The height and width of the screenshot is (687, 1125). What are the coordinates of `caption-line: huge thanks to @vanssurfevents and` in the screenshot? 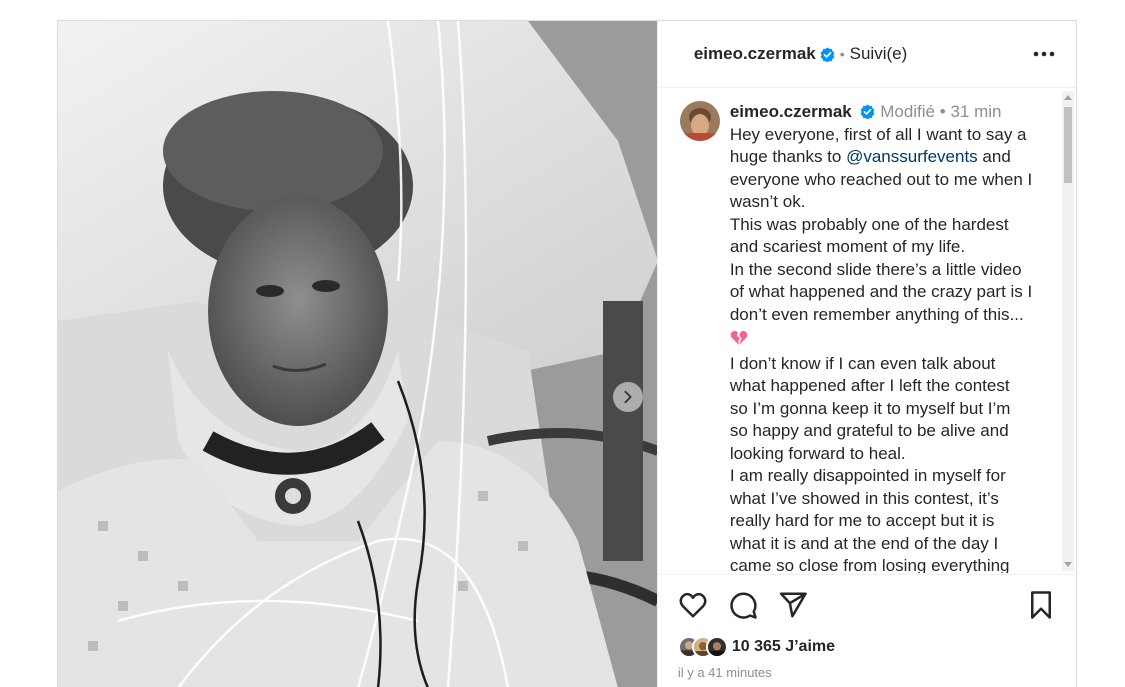 It's located at (889, 157).